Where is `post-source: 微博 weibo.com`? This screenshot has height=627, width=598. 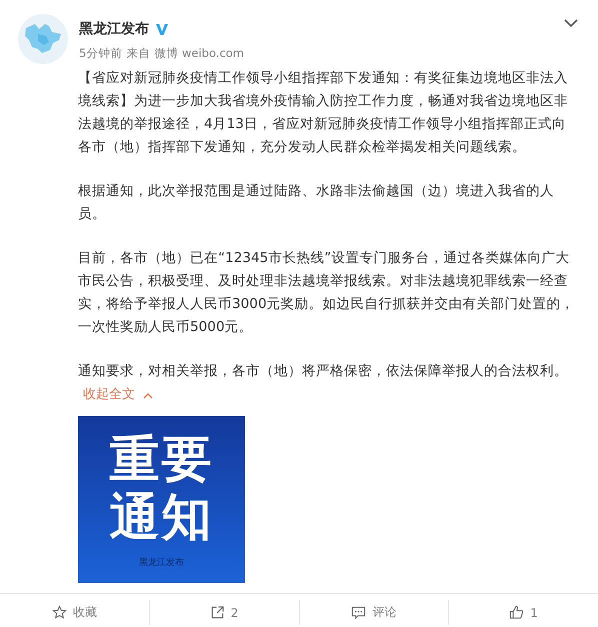 post-source: 微博 weibo.com is located at coordinates (199, 53).